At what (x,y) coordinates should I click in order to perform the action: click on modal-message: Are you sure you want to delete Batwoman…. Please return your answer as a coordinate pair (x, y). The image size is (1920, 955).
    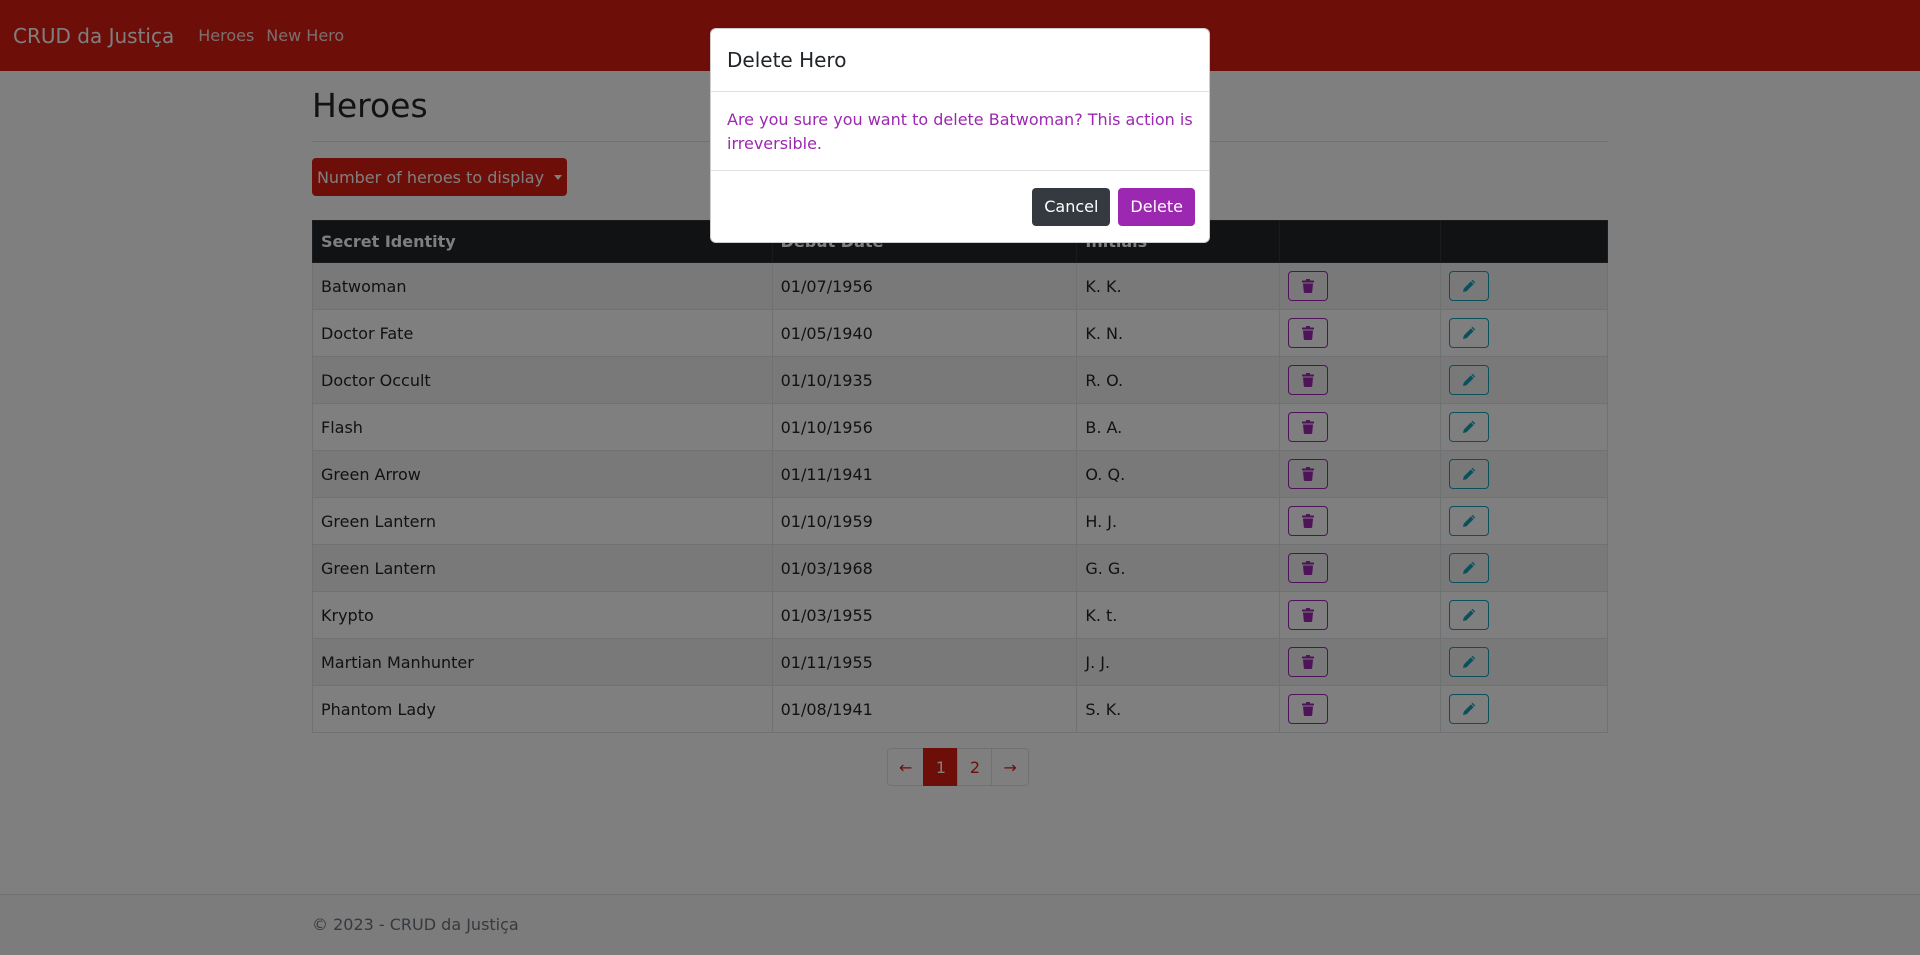
    Looking at the image, I should click on (960, 131).